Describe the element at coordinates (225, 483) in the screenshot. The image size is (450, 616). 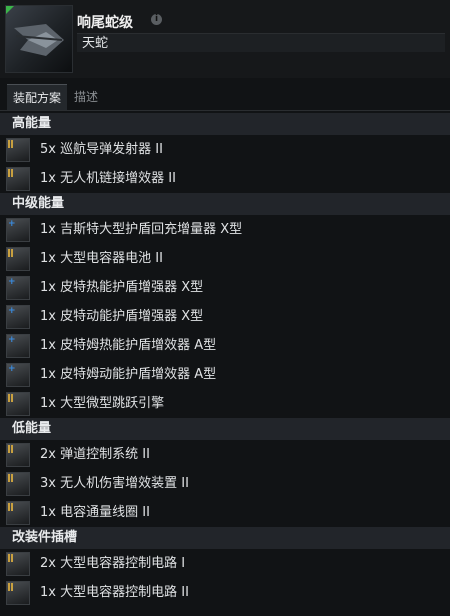
I see `module-row: 3x 无人机伤害增效装置 II` at that location.